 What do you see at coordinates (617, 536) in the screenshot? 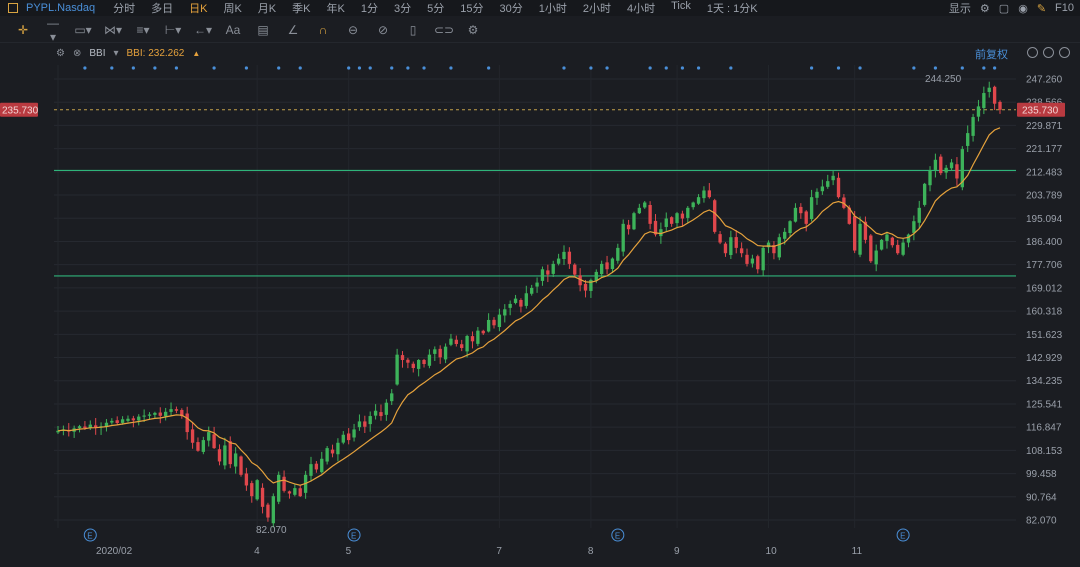
I see `earnings-marker-label: E` at bounding box center [617, 536].